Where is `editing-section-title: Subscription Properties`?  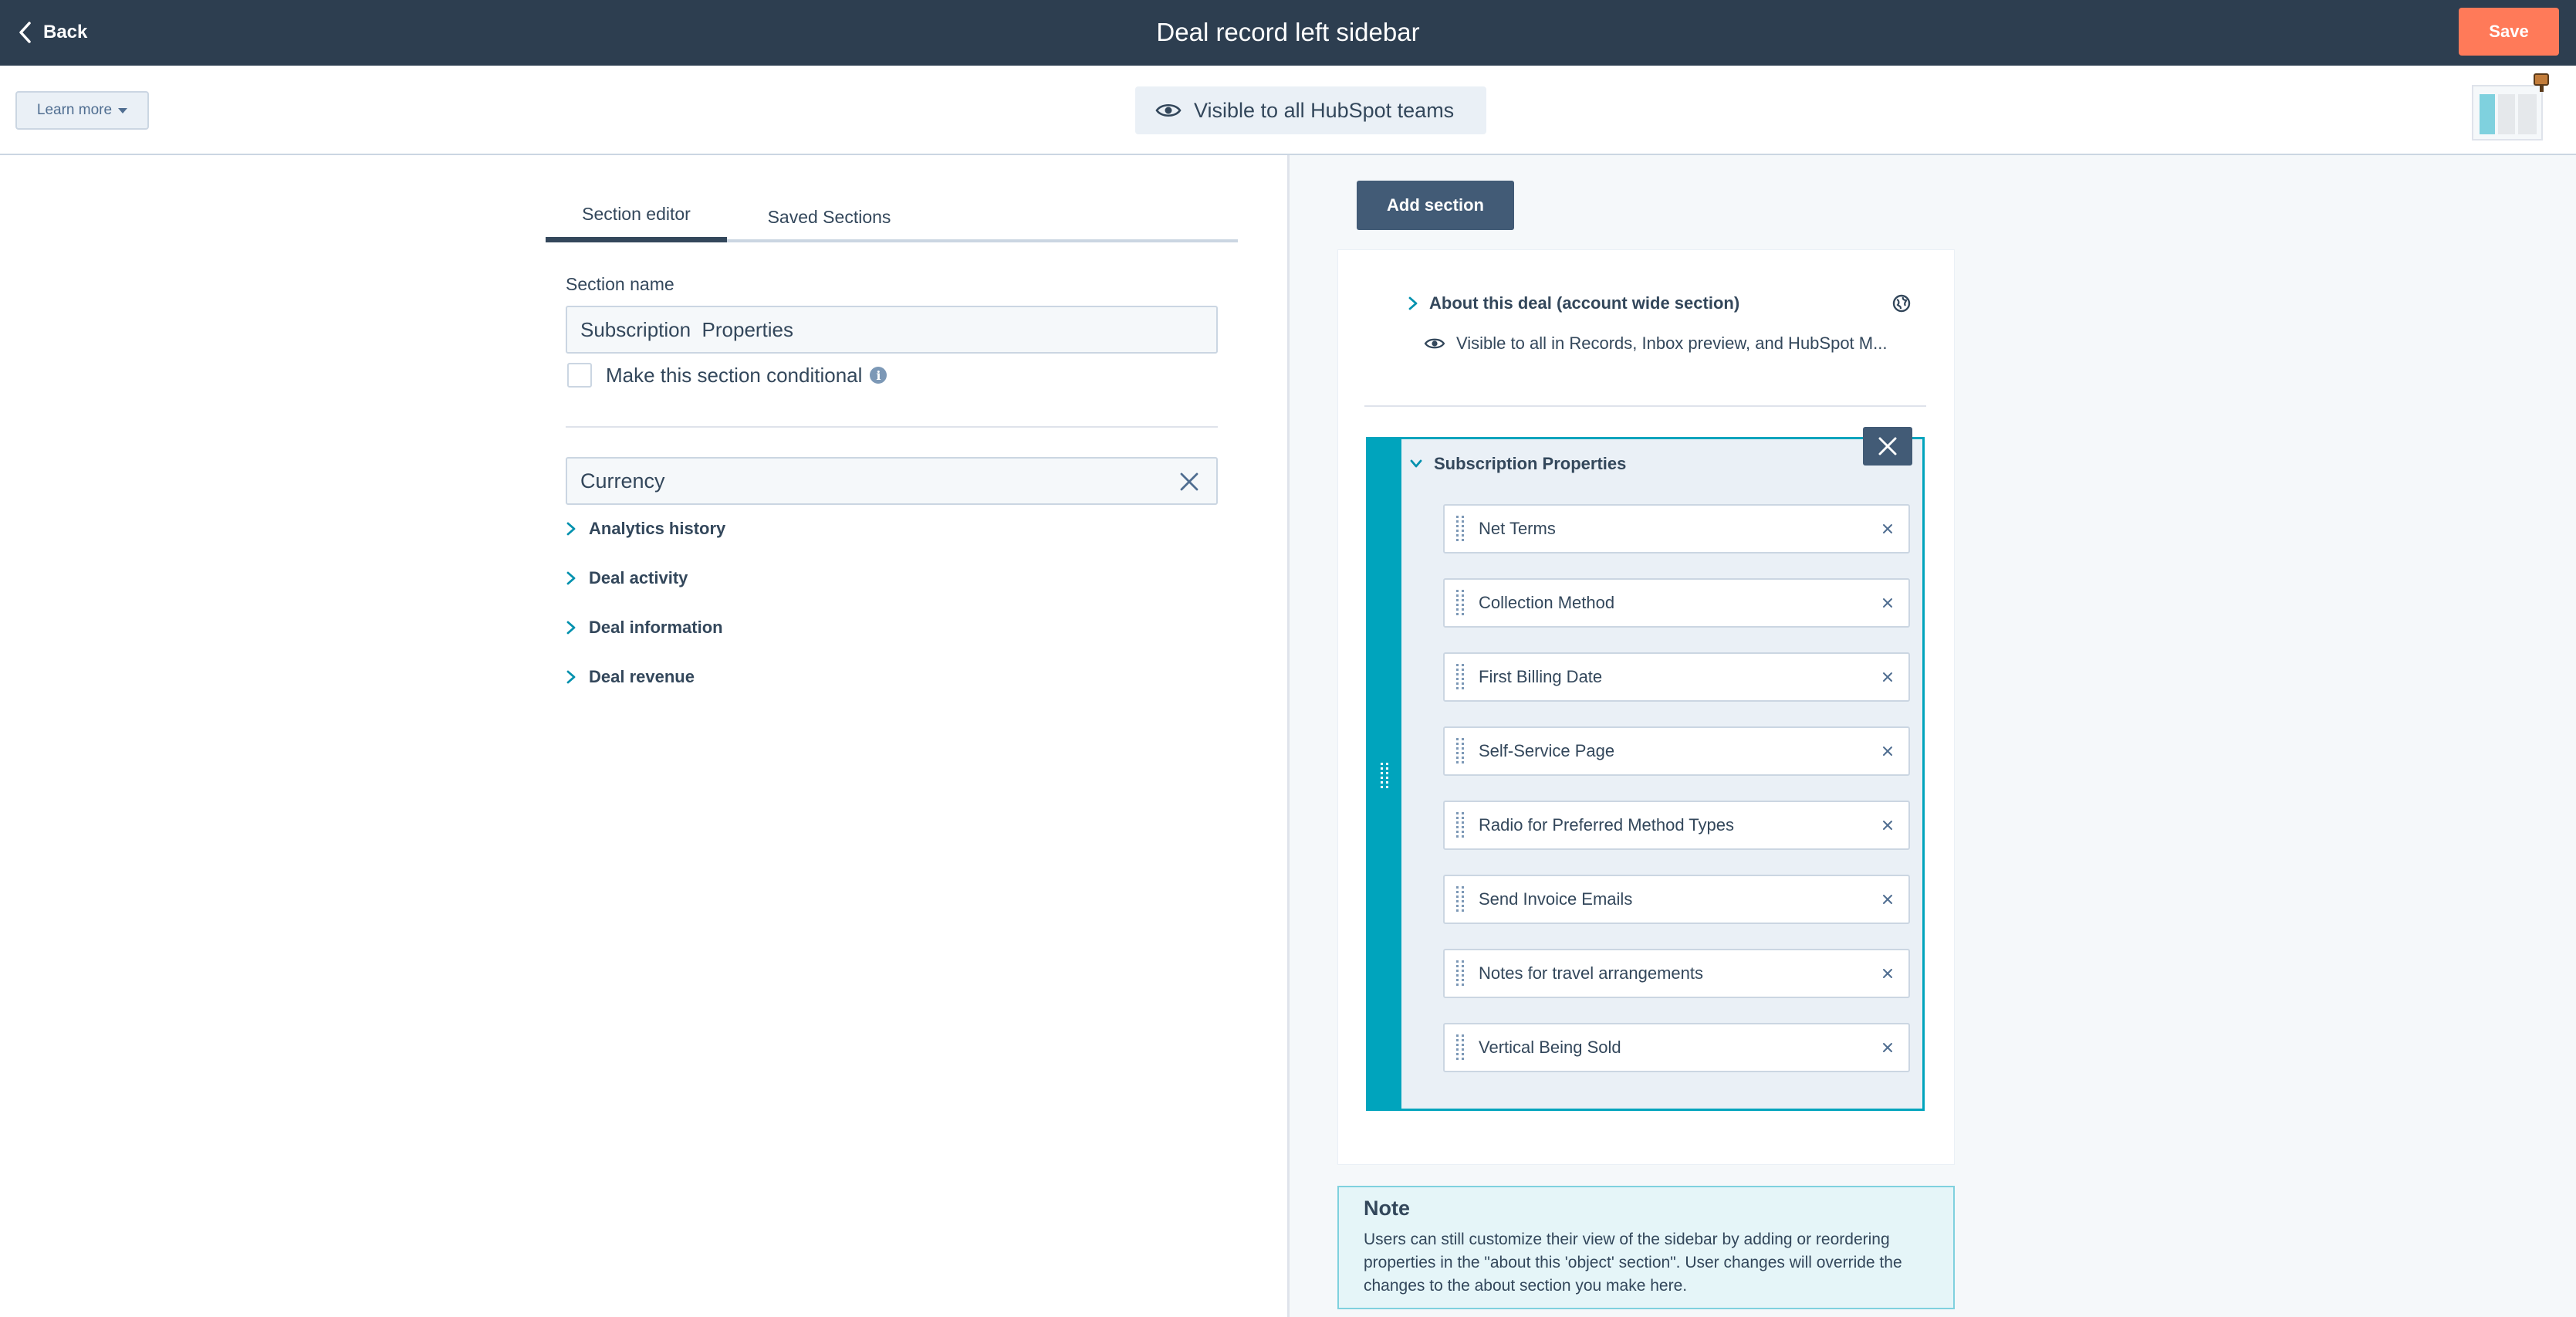 editing-section-title: Subscription Properties is located at coordinates (1530, 463).